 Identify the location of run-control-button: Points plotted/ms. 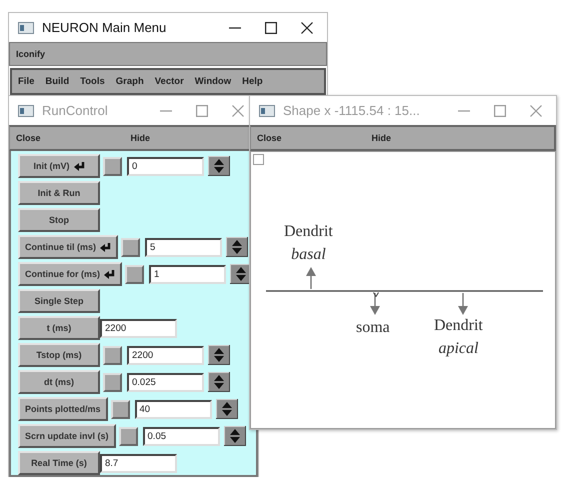
(63, 409).